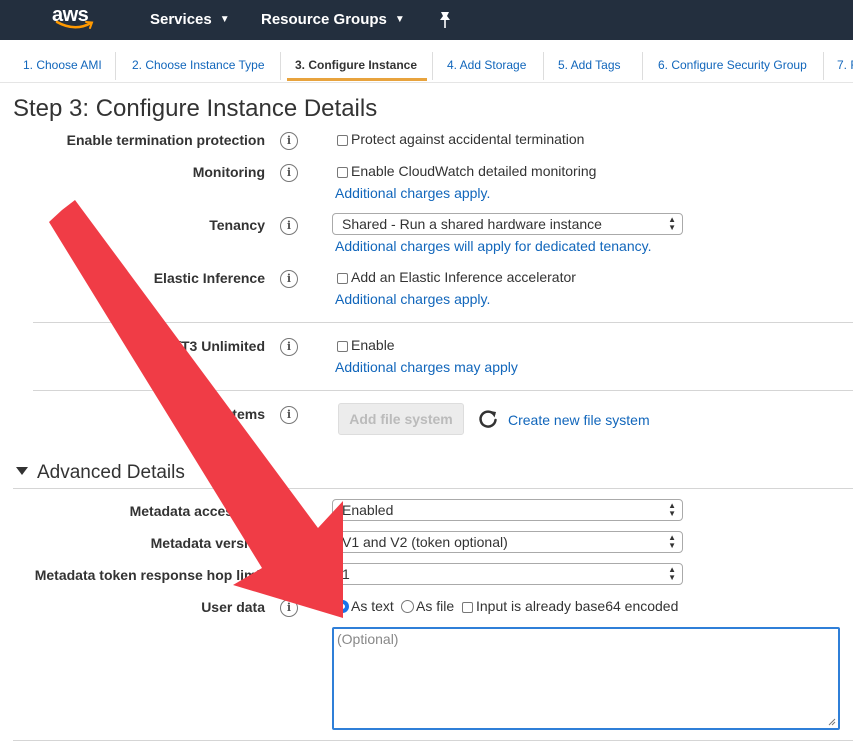 This screenshot has width=853, height=745. What do you see at coordinates (586, 678) in the screenshot?
I see `user-data-textarea: (Optional)` at bounding box center [586, 678].